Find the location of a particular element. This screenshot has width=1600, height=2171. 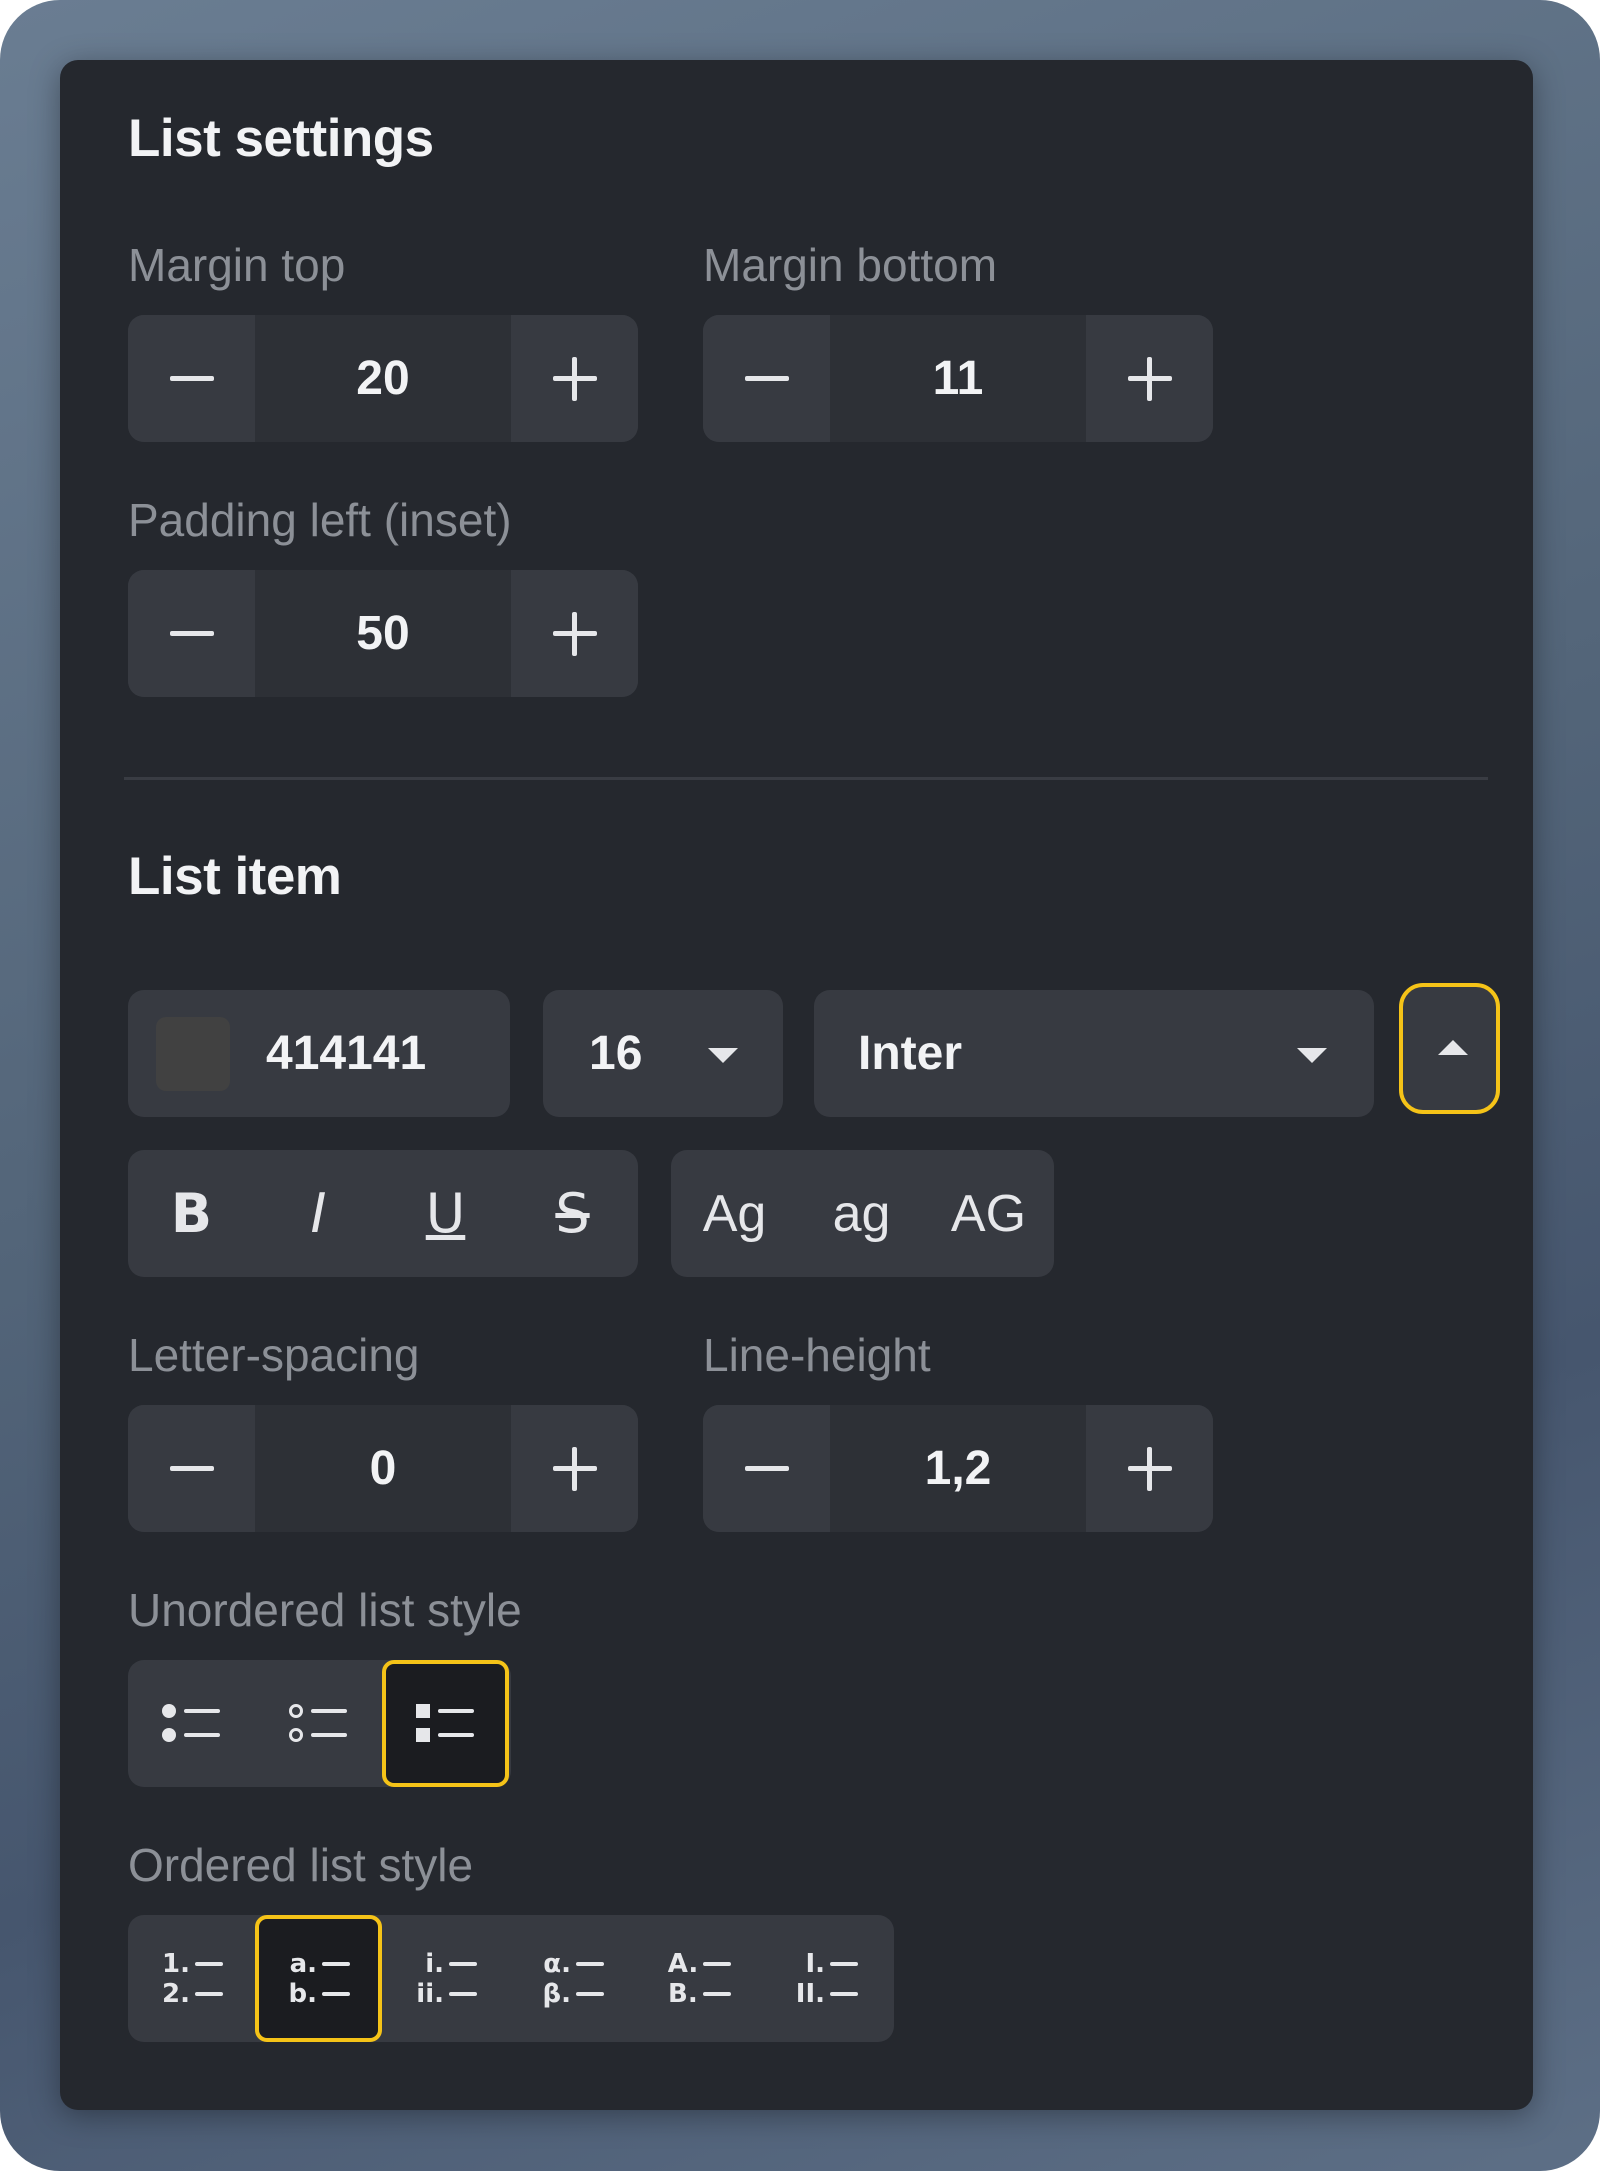

ordered-style-marker: ii. is located at coordinates (430, 1993).